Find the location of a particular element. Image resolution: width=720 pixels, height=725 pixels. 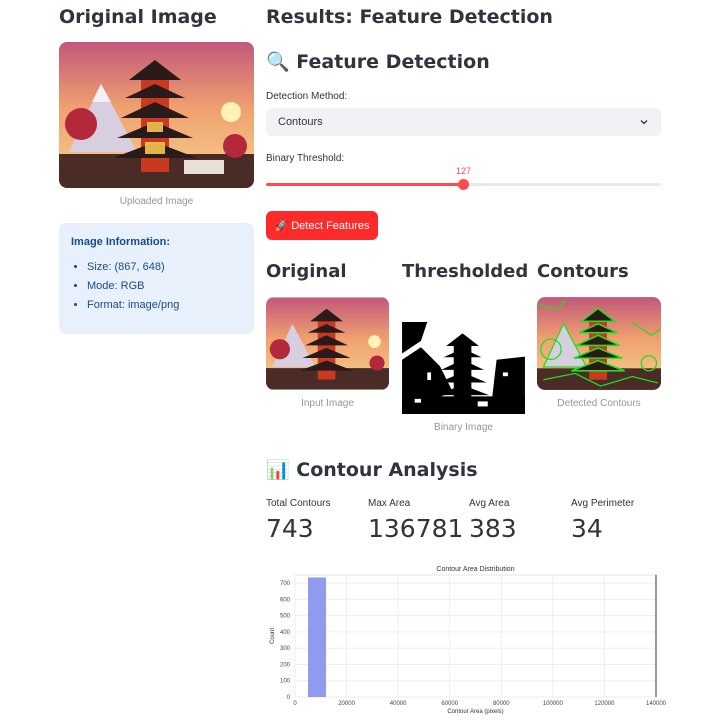

original-column-title: Original is located at coordinates (306, 271).